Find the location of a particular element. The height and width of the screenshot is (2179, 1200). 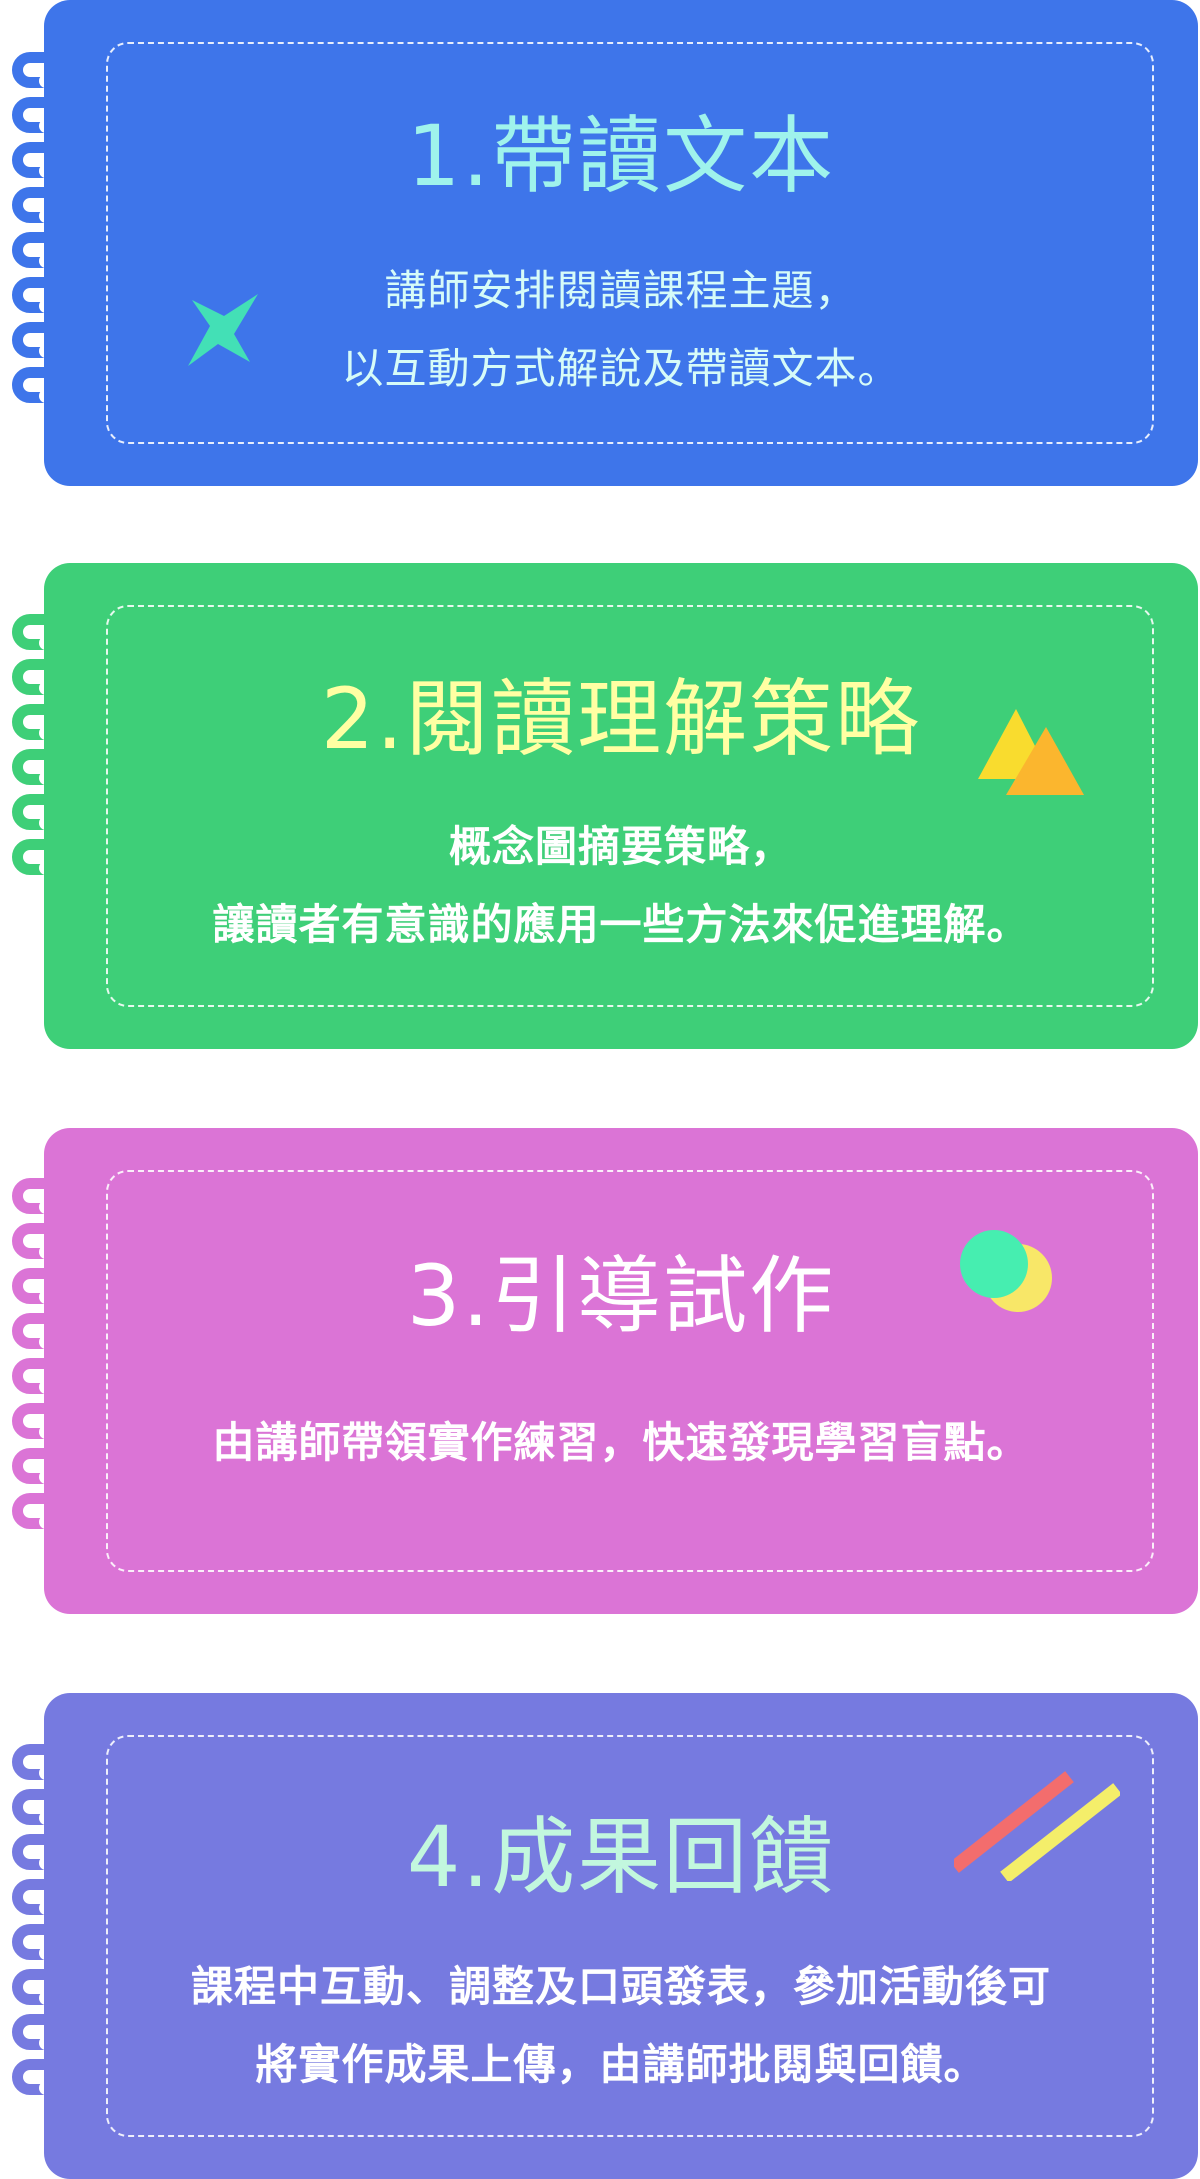

circles-icon is located at coordinates (1006, 1271).